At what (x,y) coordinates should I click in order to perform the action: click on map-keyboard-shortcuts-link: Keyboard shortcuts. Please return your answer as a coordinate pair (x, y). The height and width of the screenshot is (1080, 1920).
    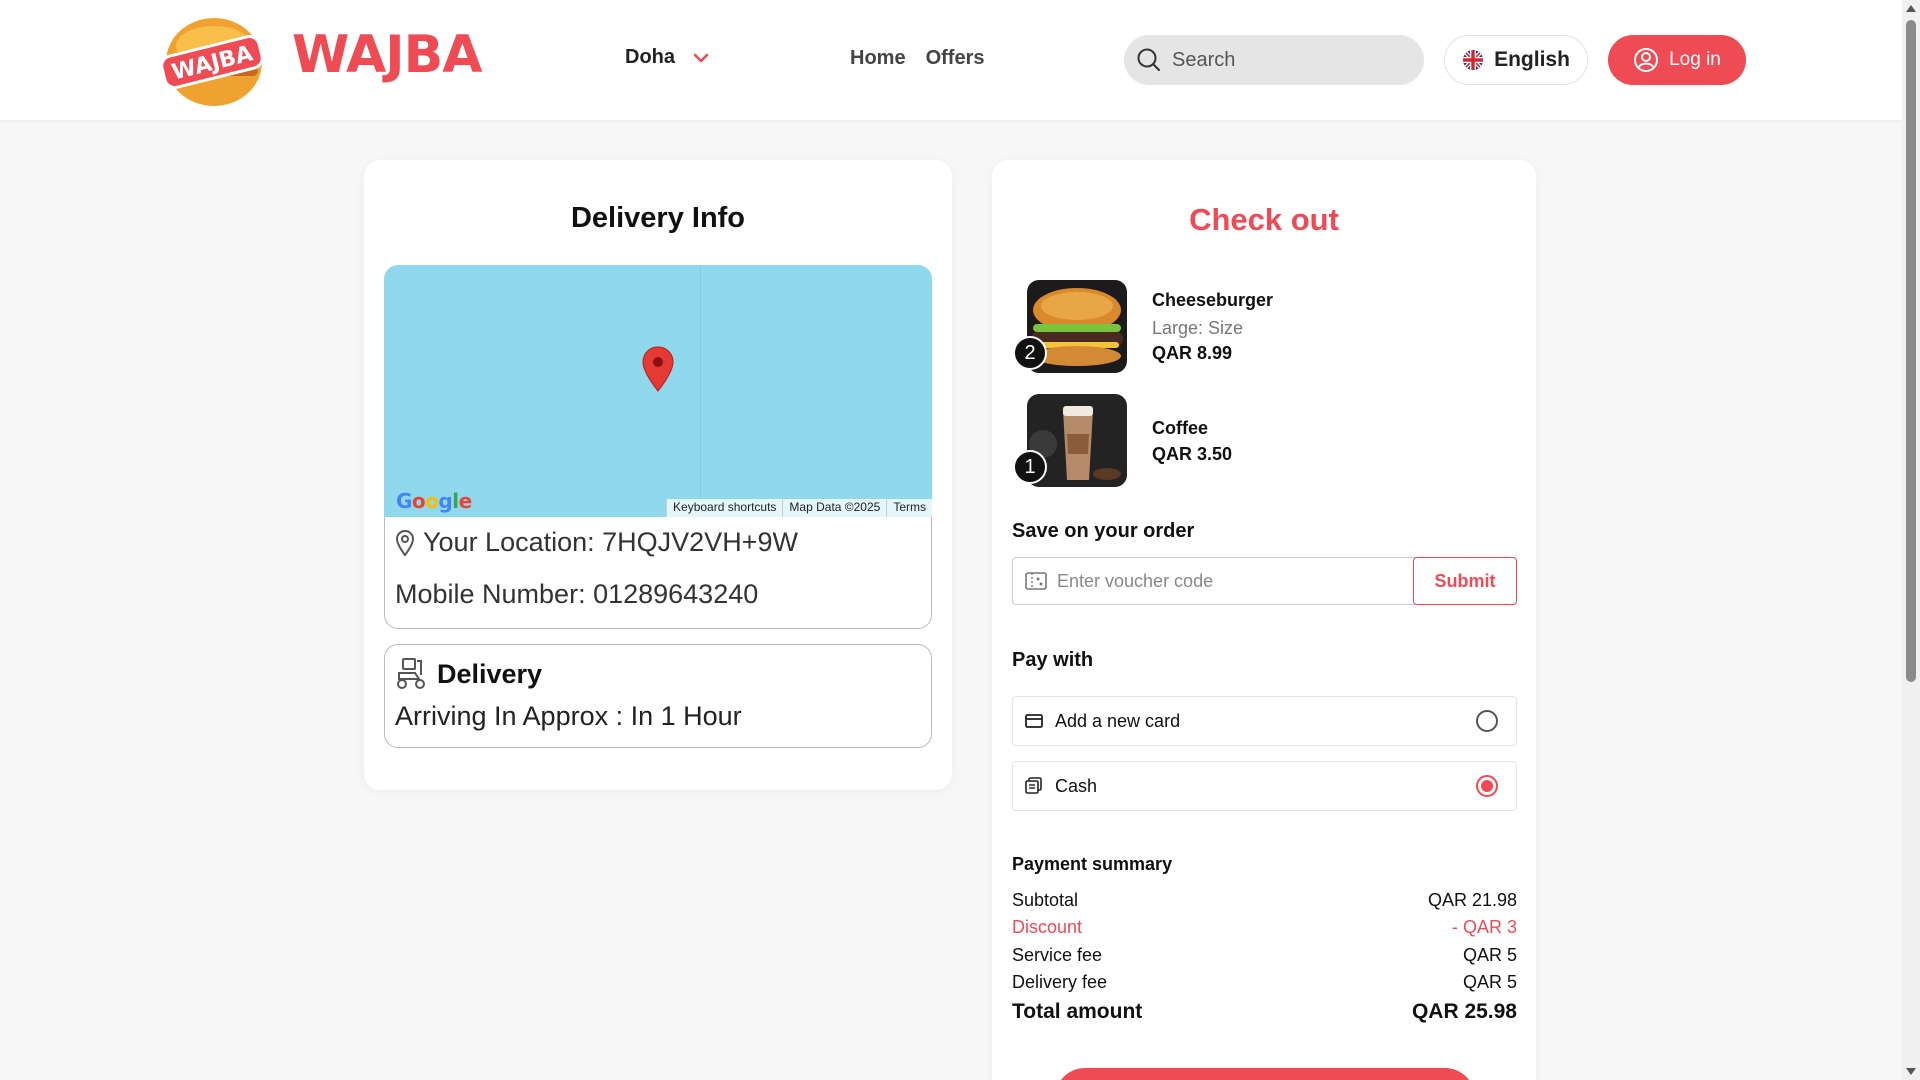
    Looking at the image, I should click on (724, 508).